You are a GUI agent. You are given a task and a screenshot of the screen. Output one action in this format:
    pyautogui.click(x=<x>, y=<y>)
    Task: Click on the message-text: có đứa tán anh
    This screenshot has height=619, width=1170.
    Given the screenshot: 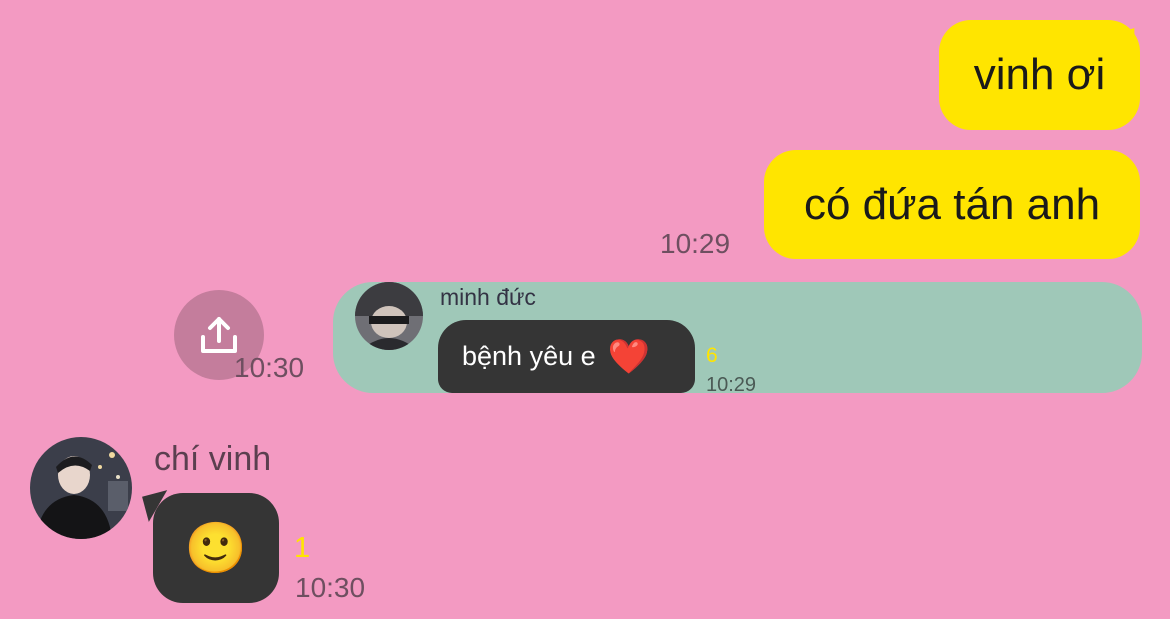 What is the action you would take?
    pyautogui.click(x=952, y=204)
    